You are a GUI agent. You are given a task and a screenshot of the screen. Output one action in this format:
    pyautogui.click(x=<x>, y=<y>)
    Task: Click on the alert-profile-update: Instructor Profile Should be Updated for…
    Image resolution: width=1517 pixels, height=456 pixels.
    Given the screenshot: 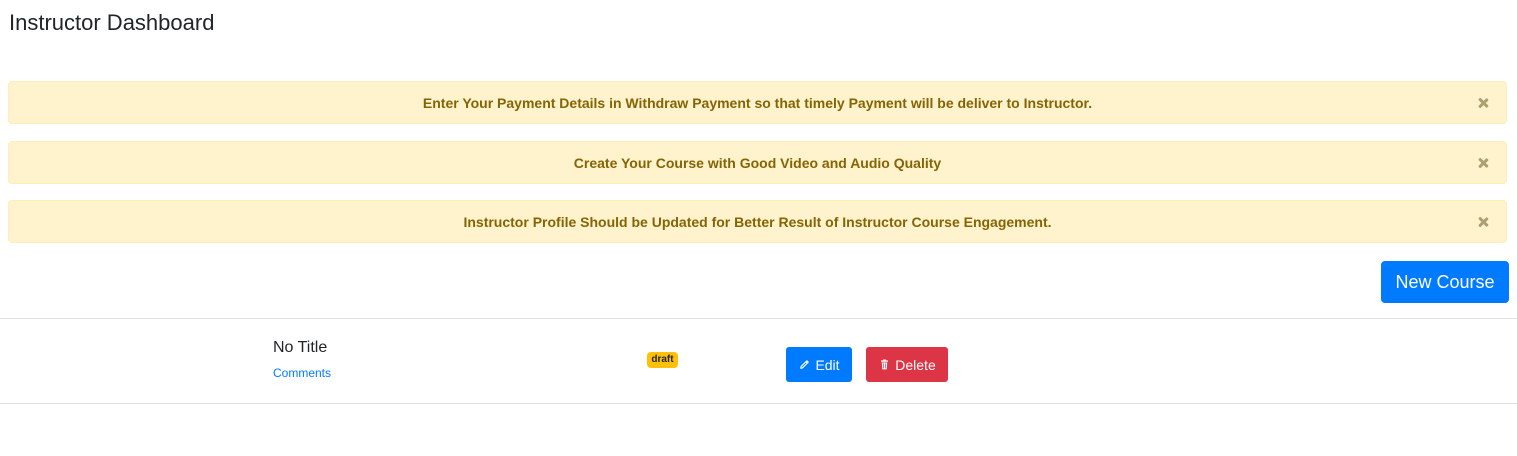 What is the action you would take?
    pyautogui.click(x=757, y=221)
    